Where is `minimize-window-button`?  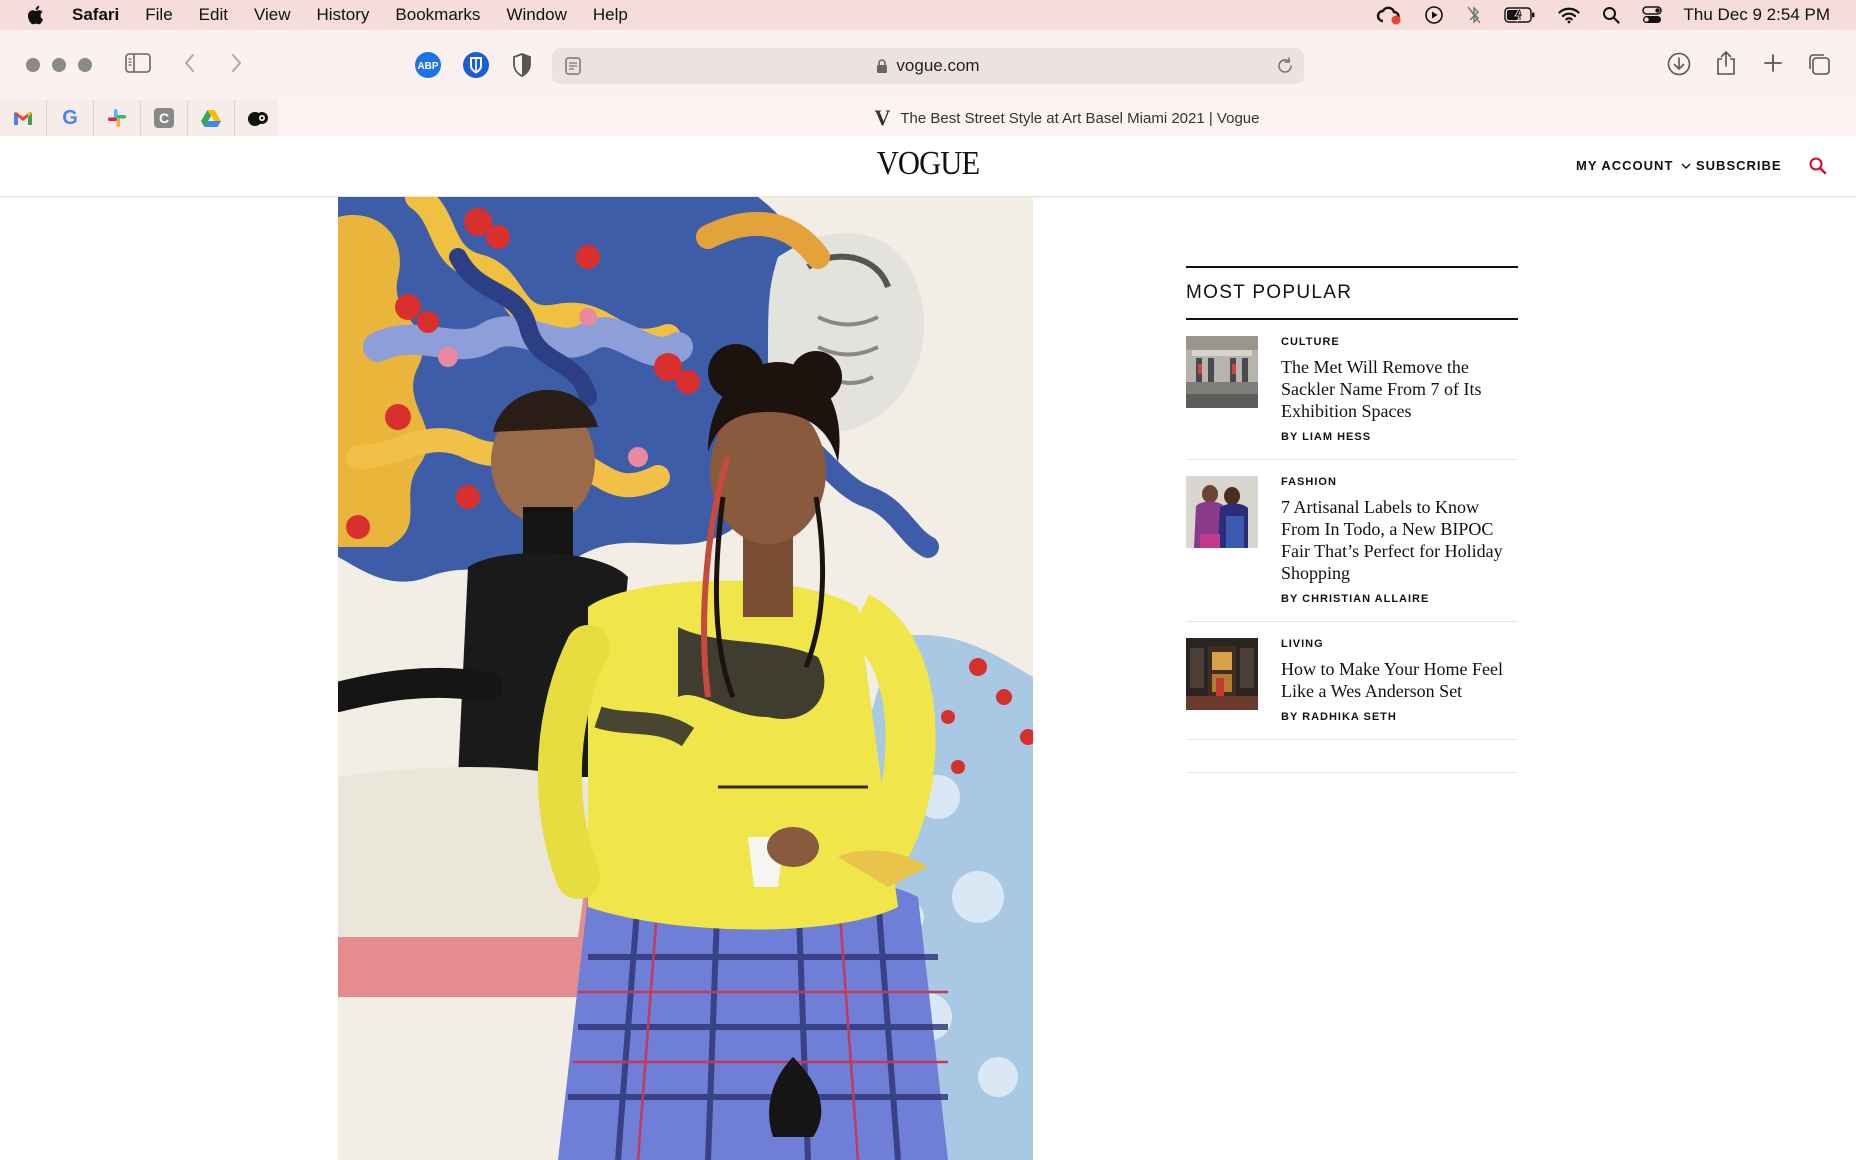 minimize-window-button is located at coordinates (59, 65).